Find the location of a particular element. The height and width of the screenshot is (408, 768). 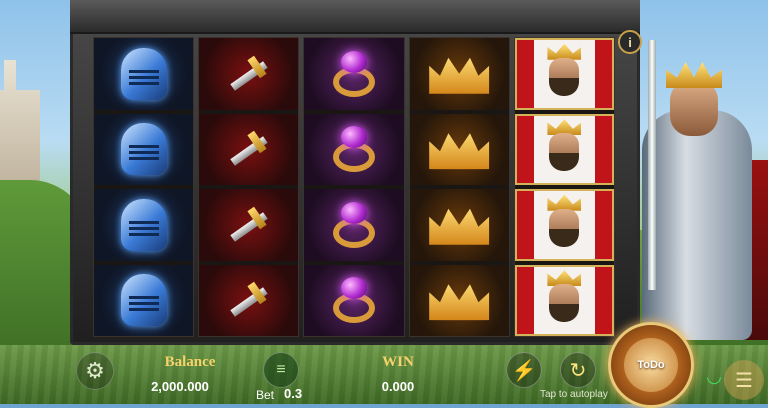

bet-button: ≡ is located at coordinates (281, 370).